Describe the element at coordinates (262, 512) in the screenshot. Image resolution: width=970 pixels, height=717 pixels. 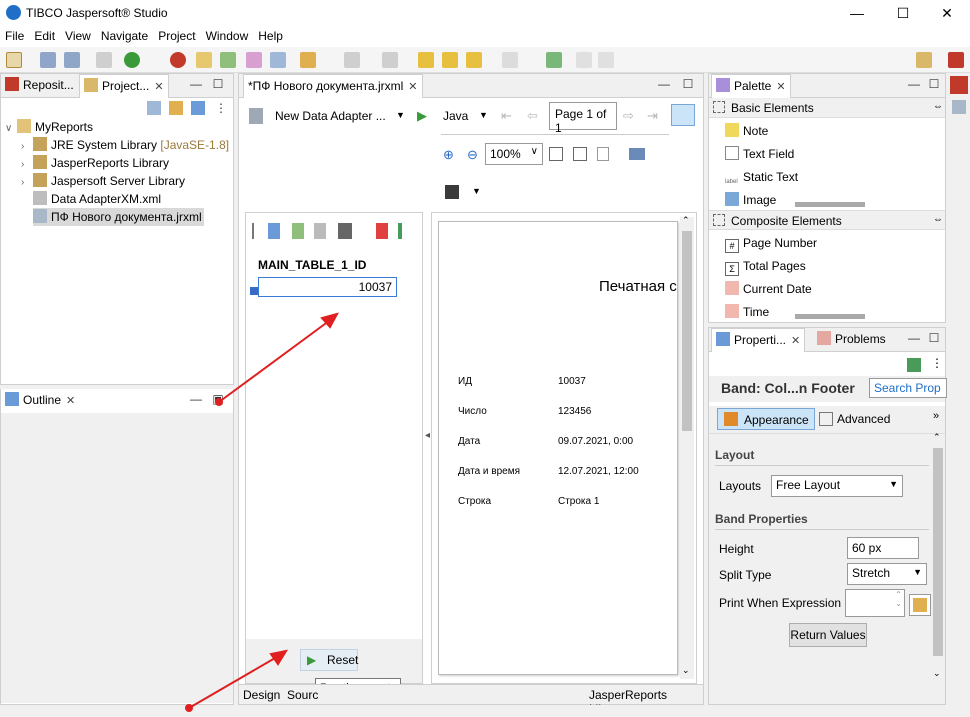
I see `annotation-arrows` at that location.